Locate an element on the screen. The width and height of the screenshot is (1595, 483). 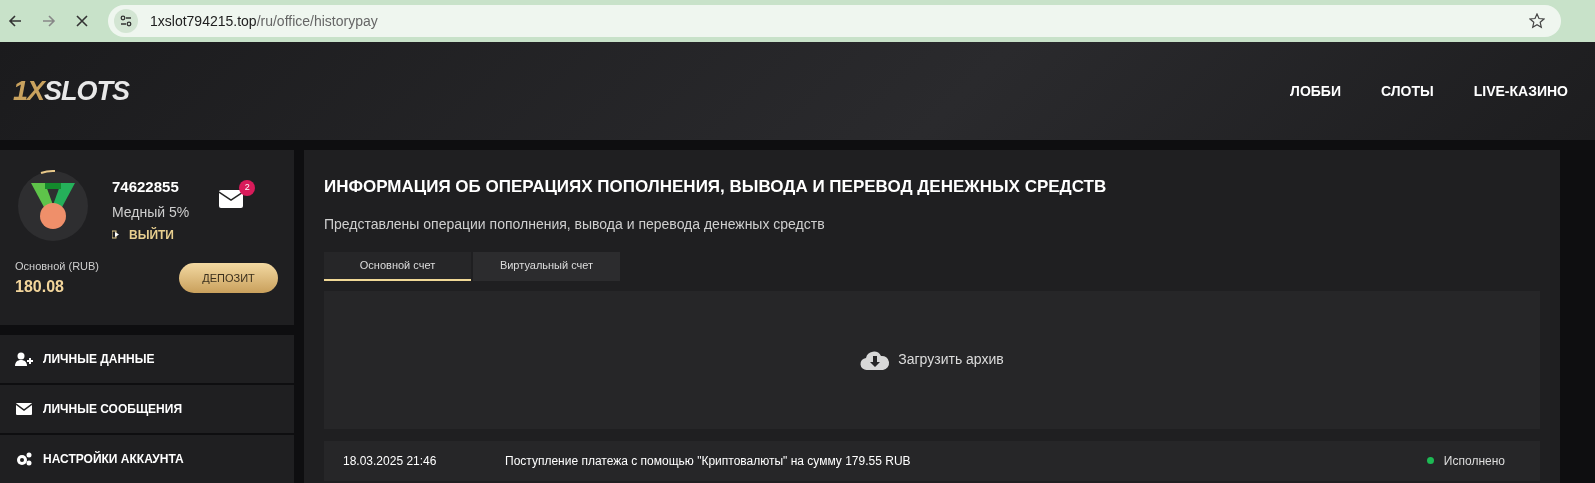
sidebar-menu-item: НАСТРОЙКИ АККАУНТА is located at coordinates (147, 459).